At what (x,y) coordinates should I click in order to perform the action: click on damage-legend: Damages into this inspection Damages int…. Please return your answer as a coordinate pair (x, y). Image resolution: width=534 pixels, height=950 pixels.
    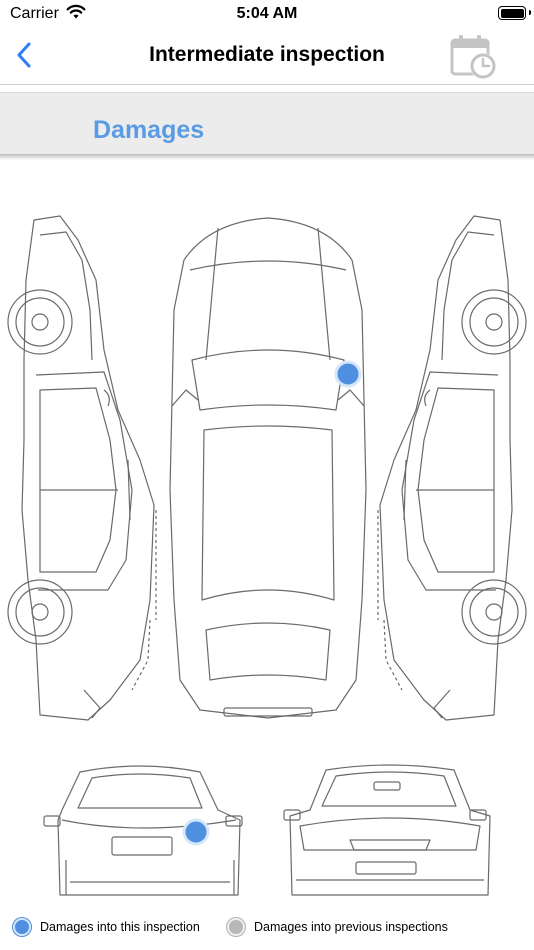
    Looking at the image, I should click on (267, 927).